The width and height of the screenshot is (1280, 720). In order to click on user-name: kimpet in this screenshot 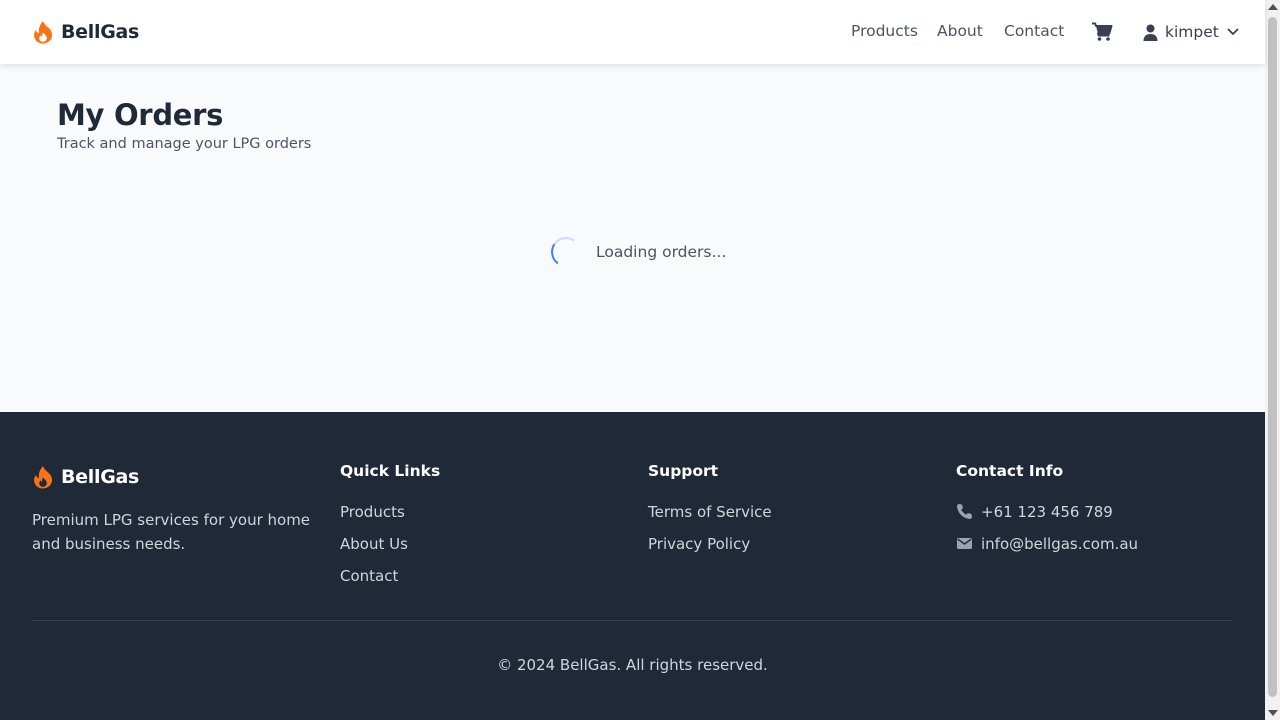, I will do `click(1192, 32)`.